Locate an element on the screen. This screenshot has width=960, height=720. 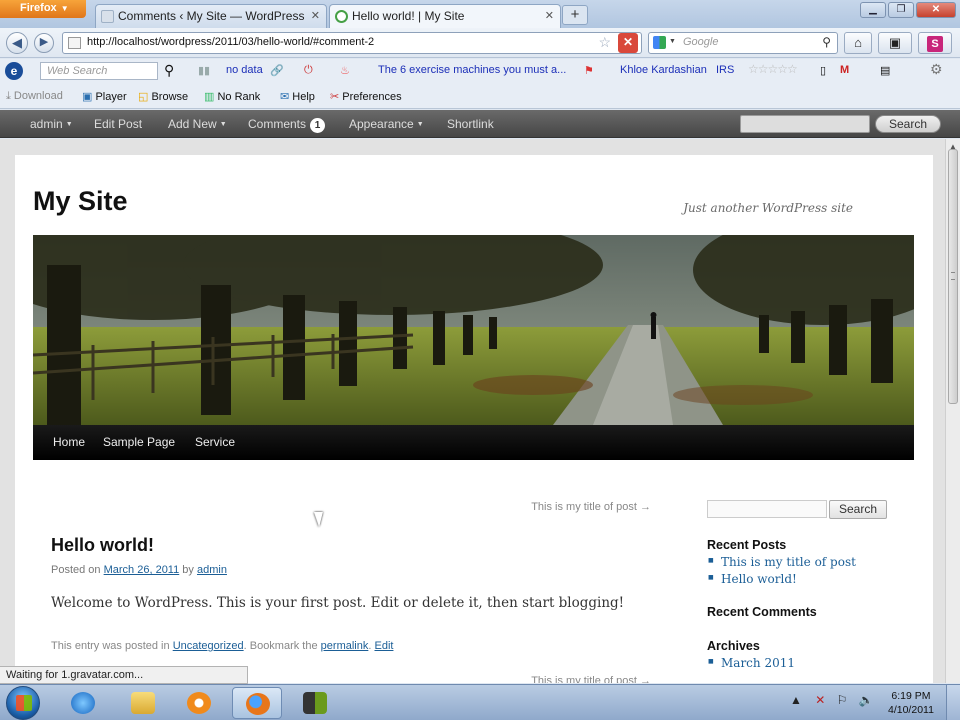
archives-title: Archives is located at coordinates (733, 646).